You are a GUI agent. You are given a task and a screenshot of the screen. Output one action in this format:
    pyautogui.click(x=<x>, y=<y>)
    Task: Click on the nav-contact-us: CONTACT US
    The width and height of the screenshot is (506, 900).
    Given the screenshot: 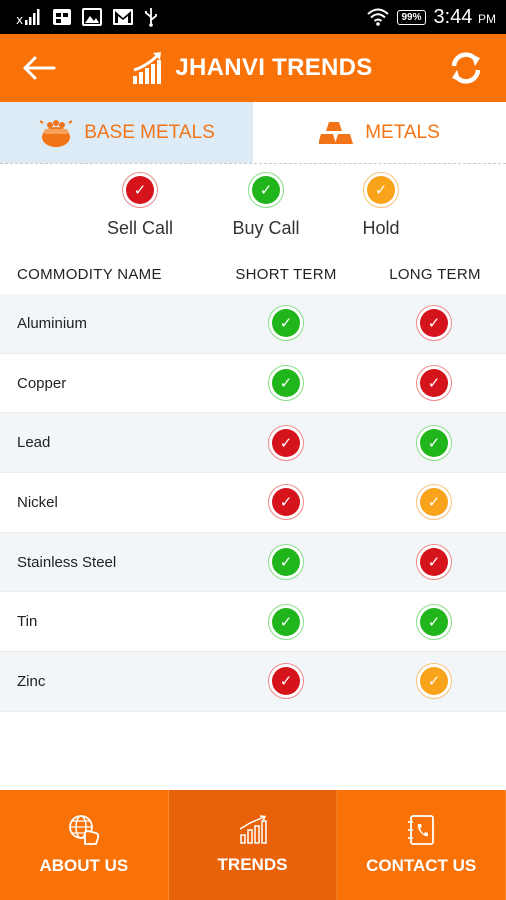 What is the action you would take?
    pyautogui.click(x=421, y=845)
    